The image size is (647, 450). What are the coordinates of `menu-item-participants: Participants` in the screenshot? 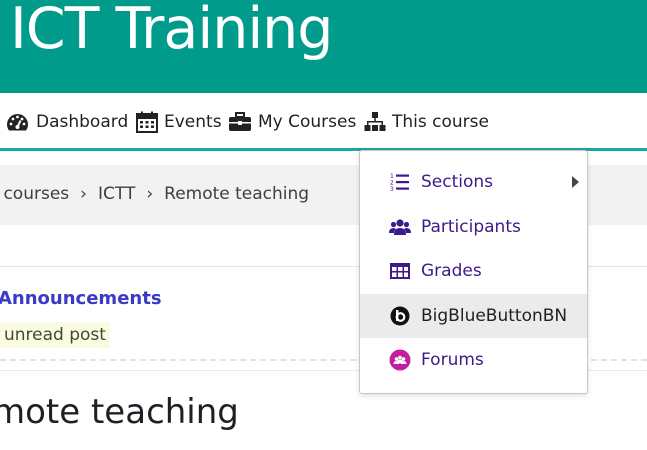 It's located at (473, 227).